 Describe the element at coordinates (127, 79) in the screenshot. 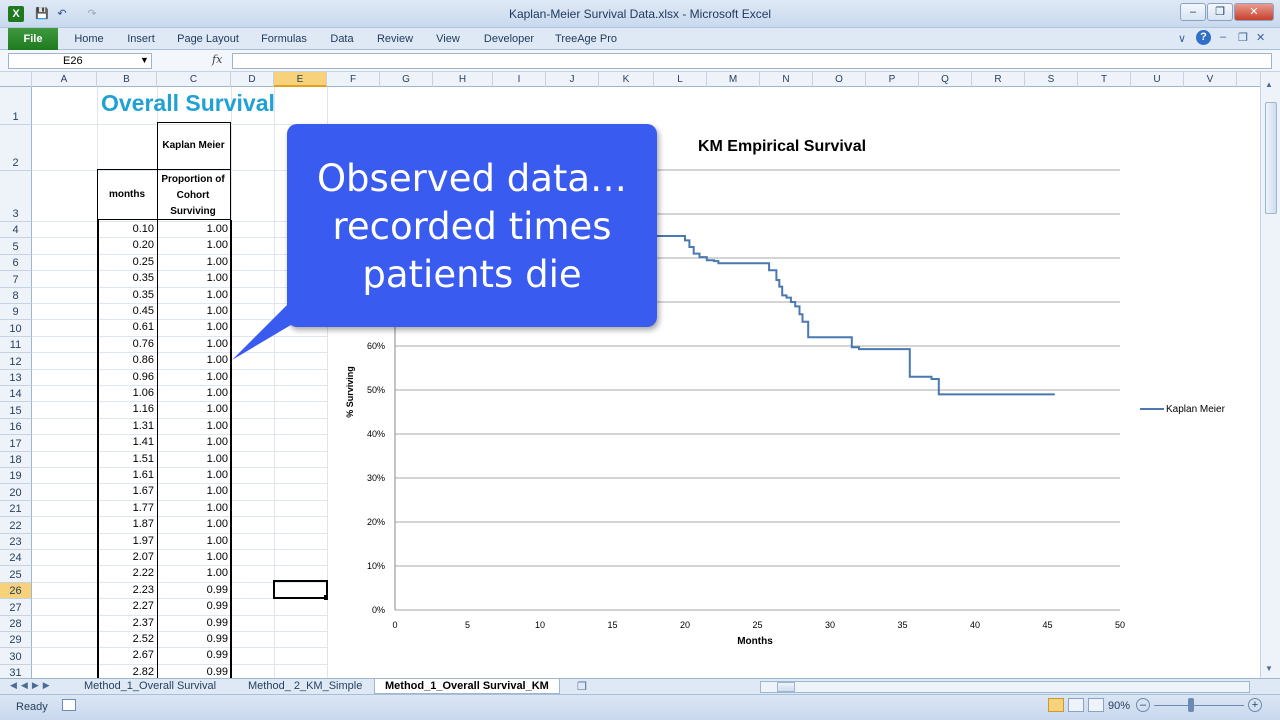

I see `col-header-b: B` at that location.